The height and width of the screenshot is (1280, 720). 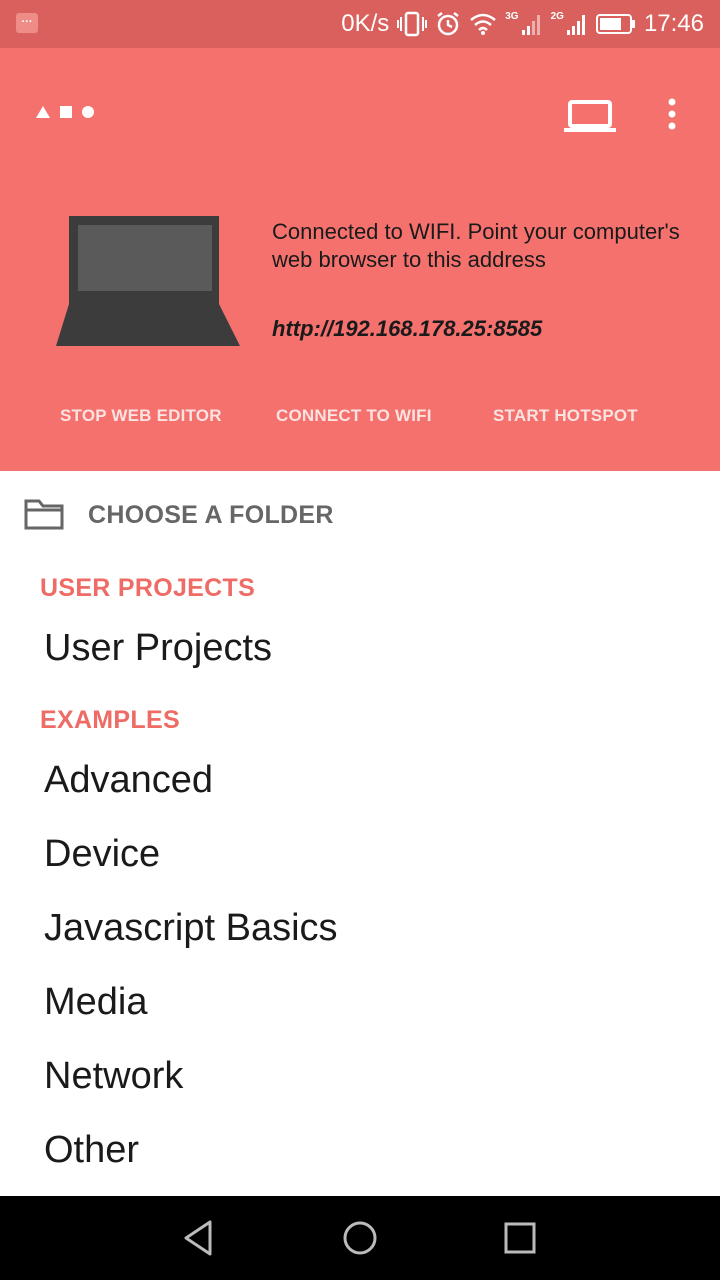 What do you see at coordinates (148, 281) in the screenshot?
I see `laptop-illustration` at bounding box center [148, 281].